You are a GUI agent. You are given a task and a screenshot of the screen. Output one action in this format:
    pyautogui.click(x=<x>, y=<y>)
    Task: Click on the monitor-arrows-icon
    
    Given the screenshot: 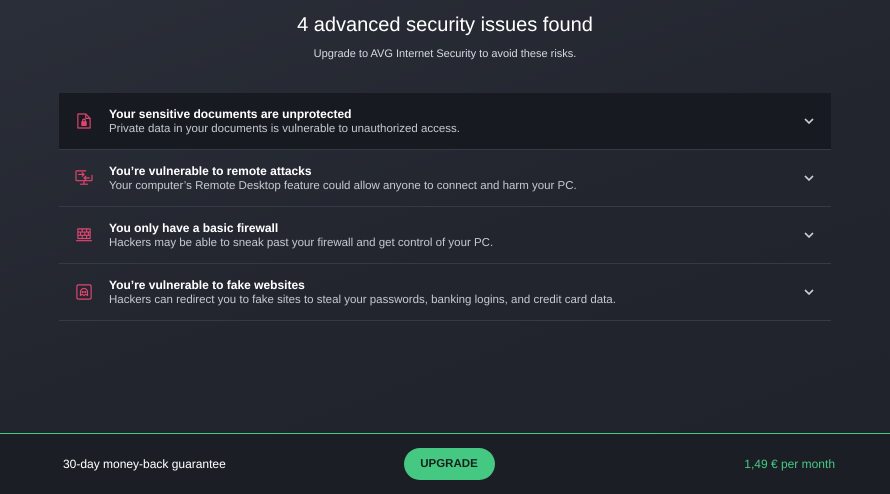 What is the action you would take?
    pyautogui.click(x=84, y=178)
    